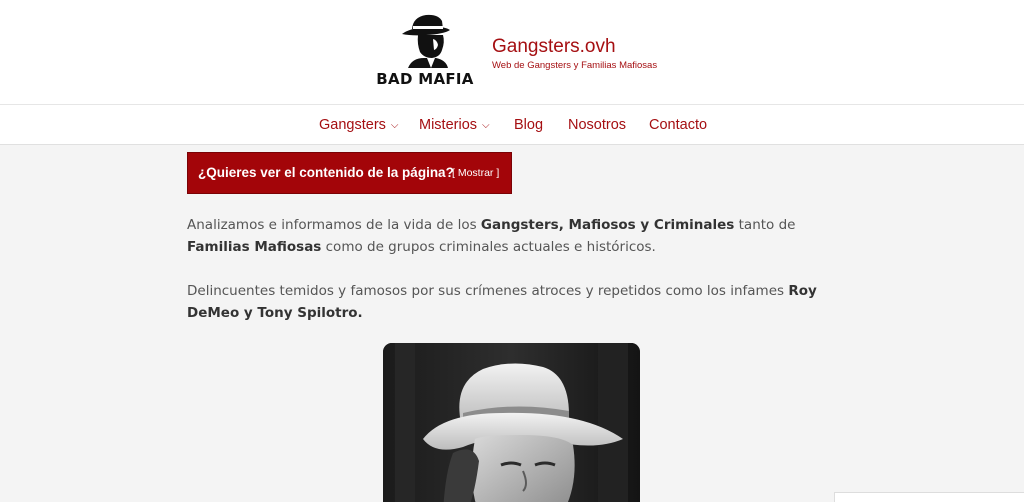 The height and width of the screenshot is (502, 1024). I want to click on show-content-button: [ Mostrar ], so click(475, 173).